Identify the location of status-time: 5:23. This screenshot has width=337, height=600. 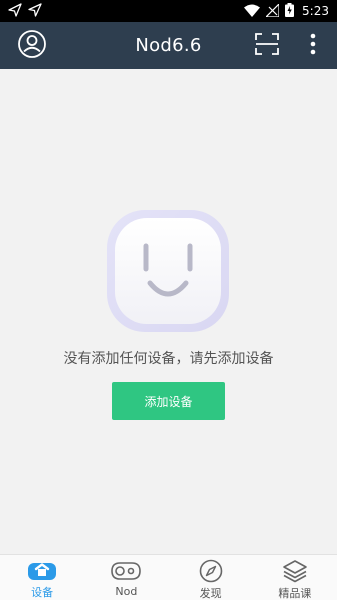
(315, 11).